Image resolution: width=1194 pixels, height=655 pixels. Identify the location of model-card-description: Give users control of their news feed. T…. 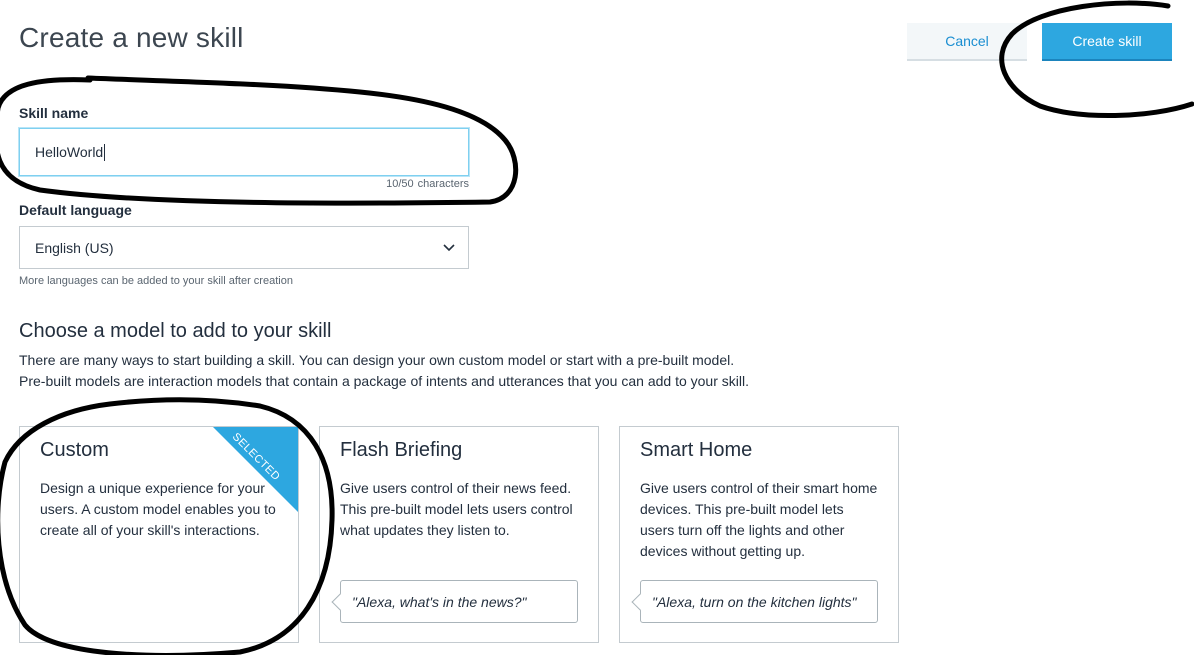
(456, 509).